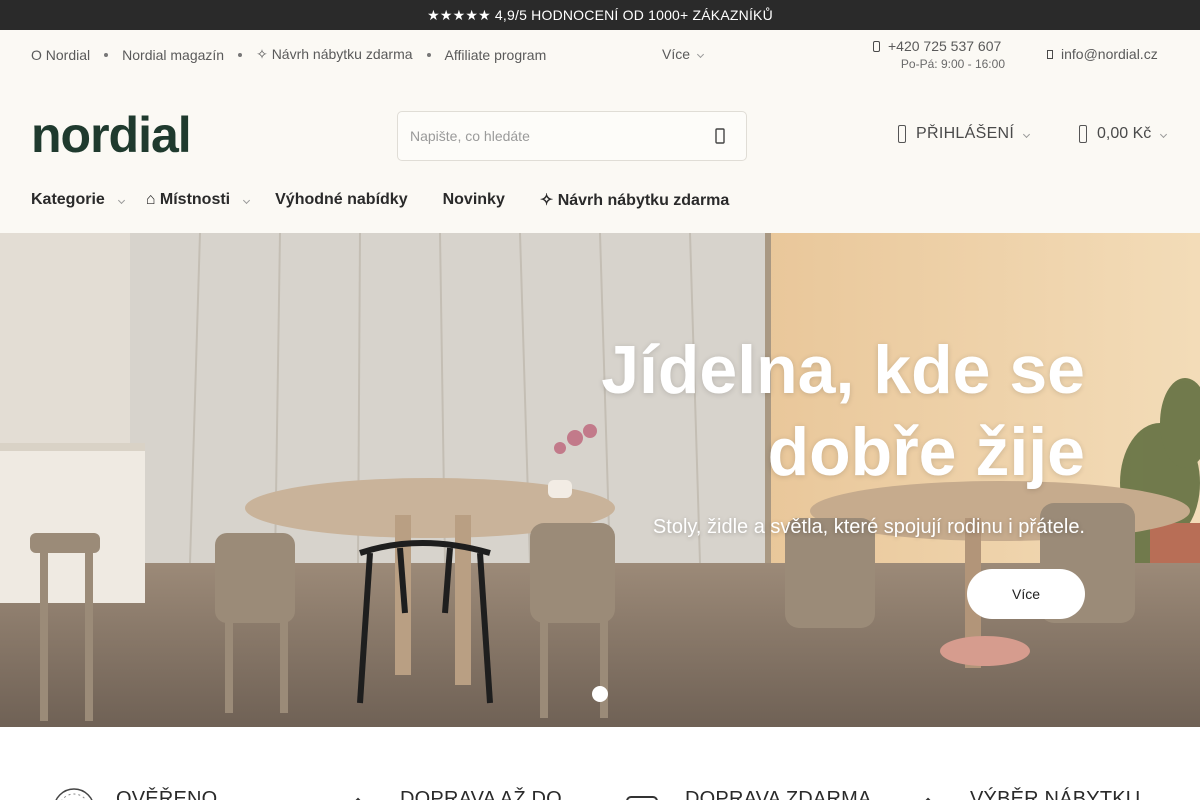 This screenshot has width=1200, height=800. I want to click on nav-vyhodne-nabidky-label: Výhodné nabídky, so click(341, 199).